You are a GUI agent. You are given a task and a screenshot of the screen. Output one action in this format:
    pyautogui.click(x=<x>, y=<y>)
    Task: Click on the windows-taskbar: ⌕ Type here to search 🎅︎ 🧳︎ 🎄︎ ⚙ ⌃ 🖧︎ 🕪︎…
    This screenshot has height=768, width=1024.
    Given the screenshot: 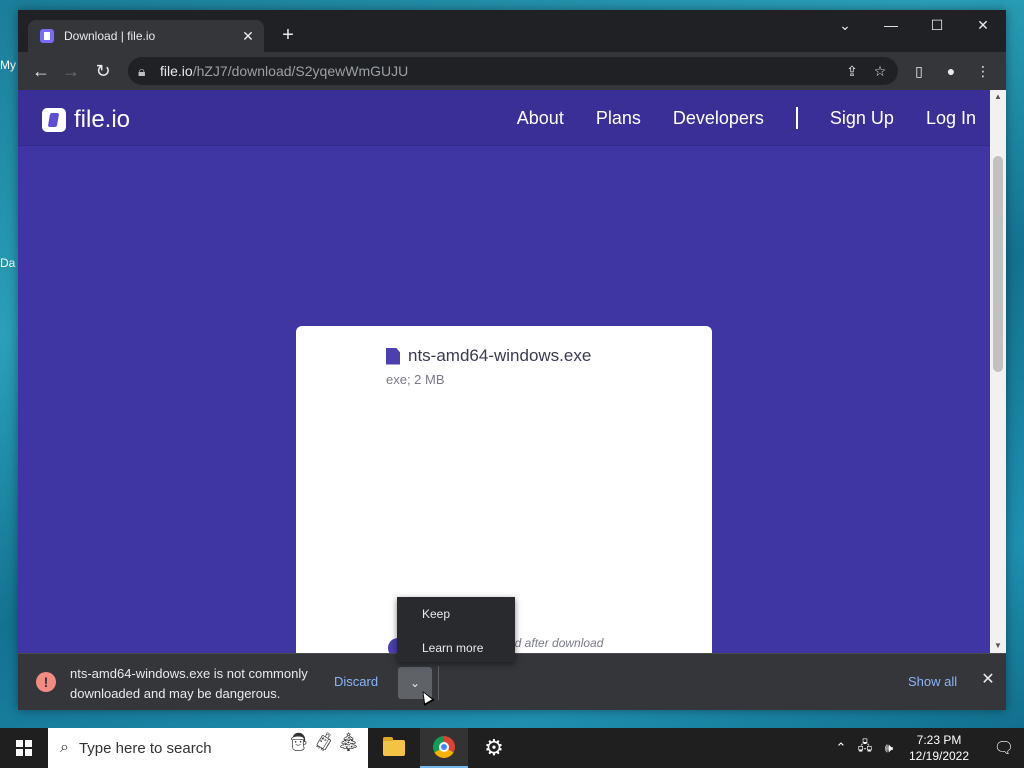 What is the action you would take?
    pyautogui.click(x=512, y=748)
    